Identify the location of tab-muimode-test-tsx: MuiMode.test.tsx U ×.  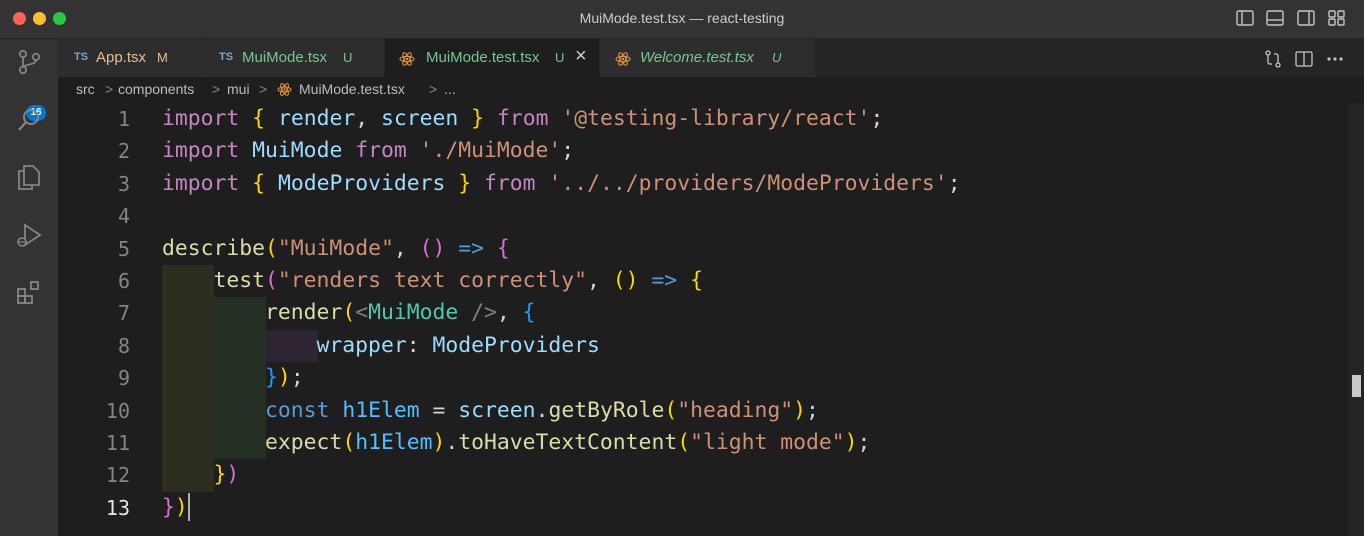
(492, 58).